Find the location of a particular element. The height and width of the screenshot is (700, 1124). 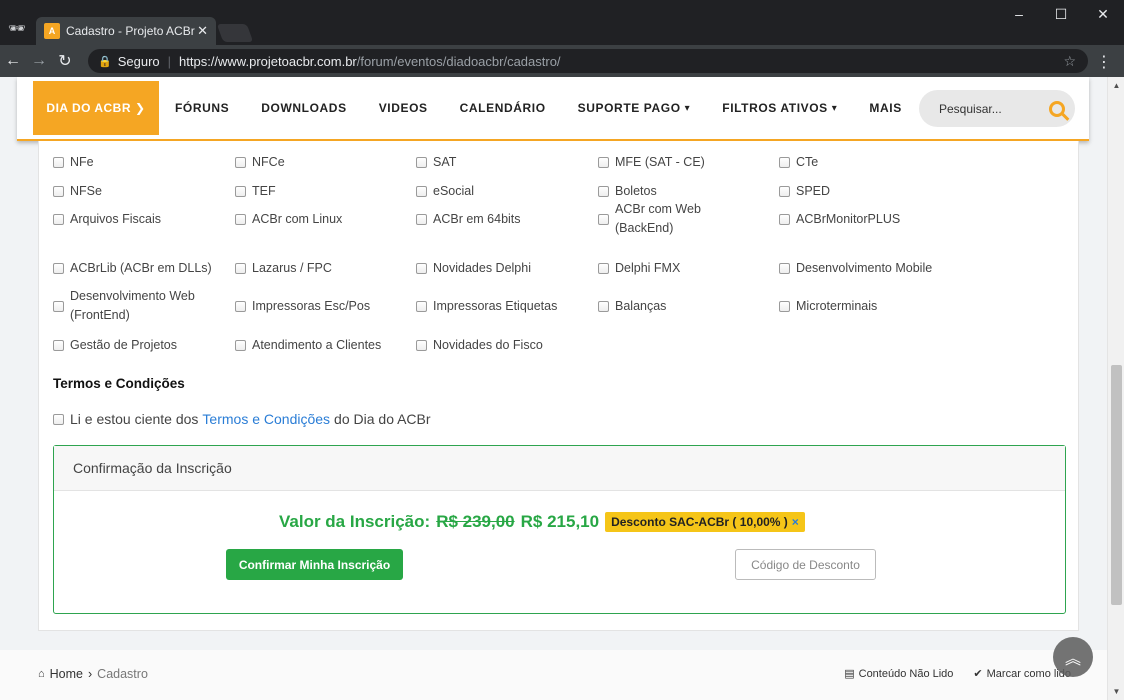

interest-option: Lazarus / FPC is located at coordinates (283, 268).